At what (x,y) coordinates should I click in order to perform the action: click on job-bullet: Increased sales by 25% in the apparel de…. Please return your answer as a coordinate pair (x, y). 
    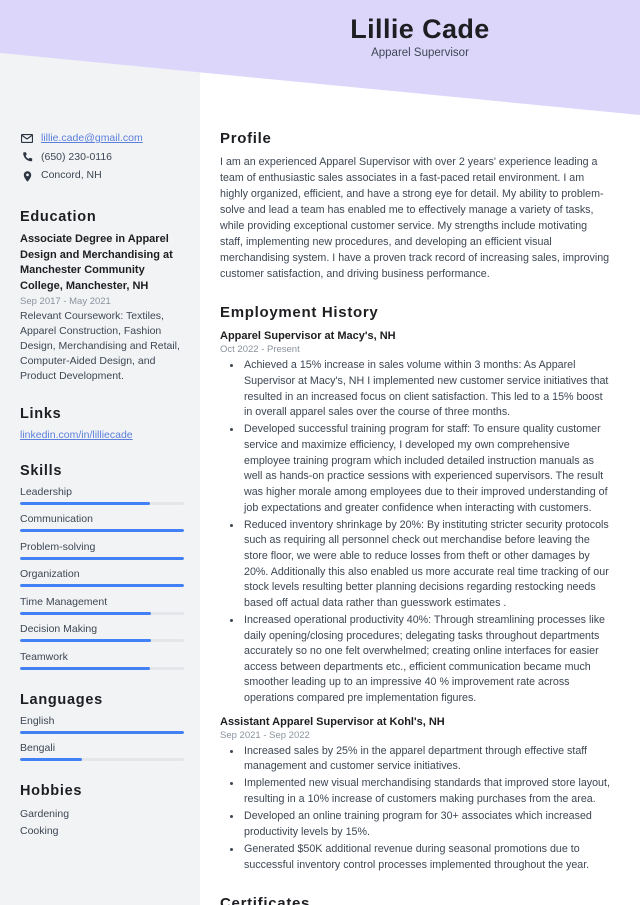
    Looking at the image, I should click on (427, 759).